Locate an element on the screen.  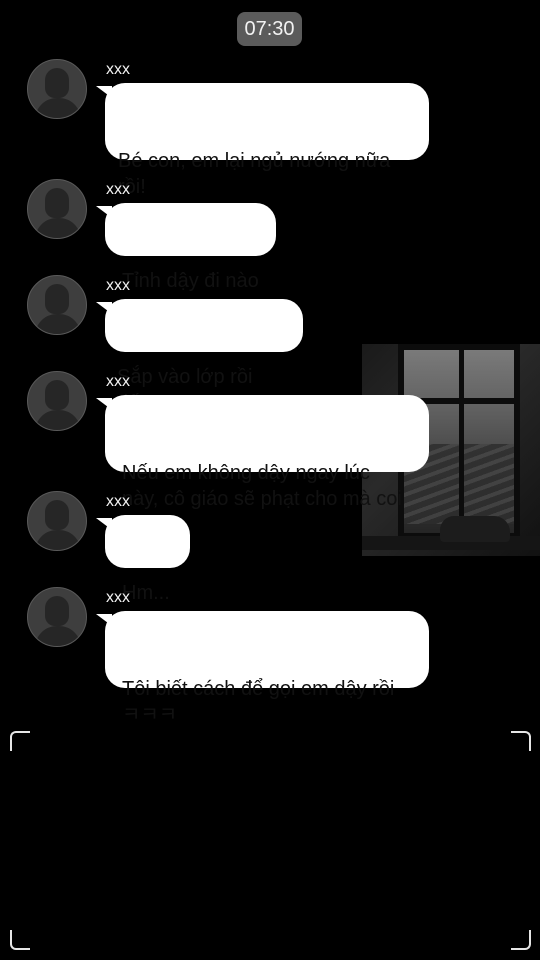
timestamp-pill: 07:30 is located at coordinates (269, 29).